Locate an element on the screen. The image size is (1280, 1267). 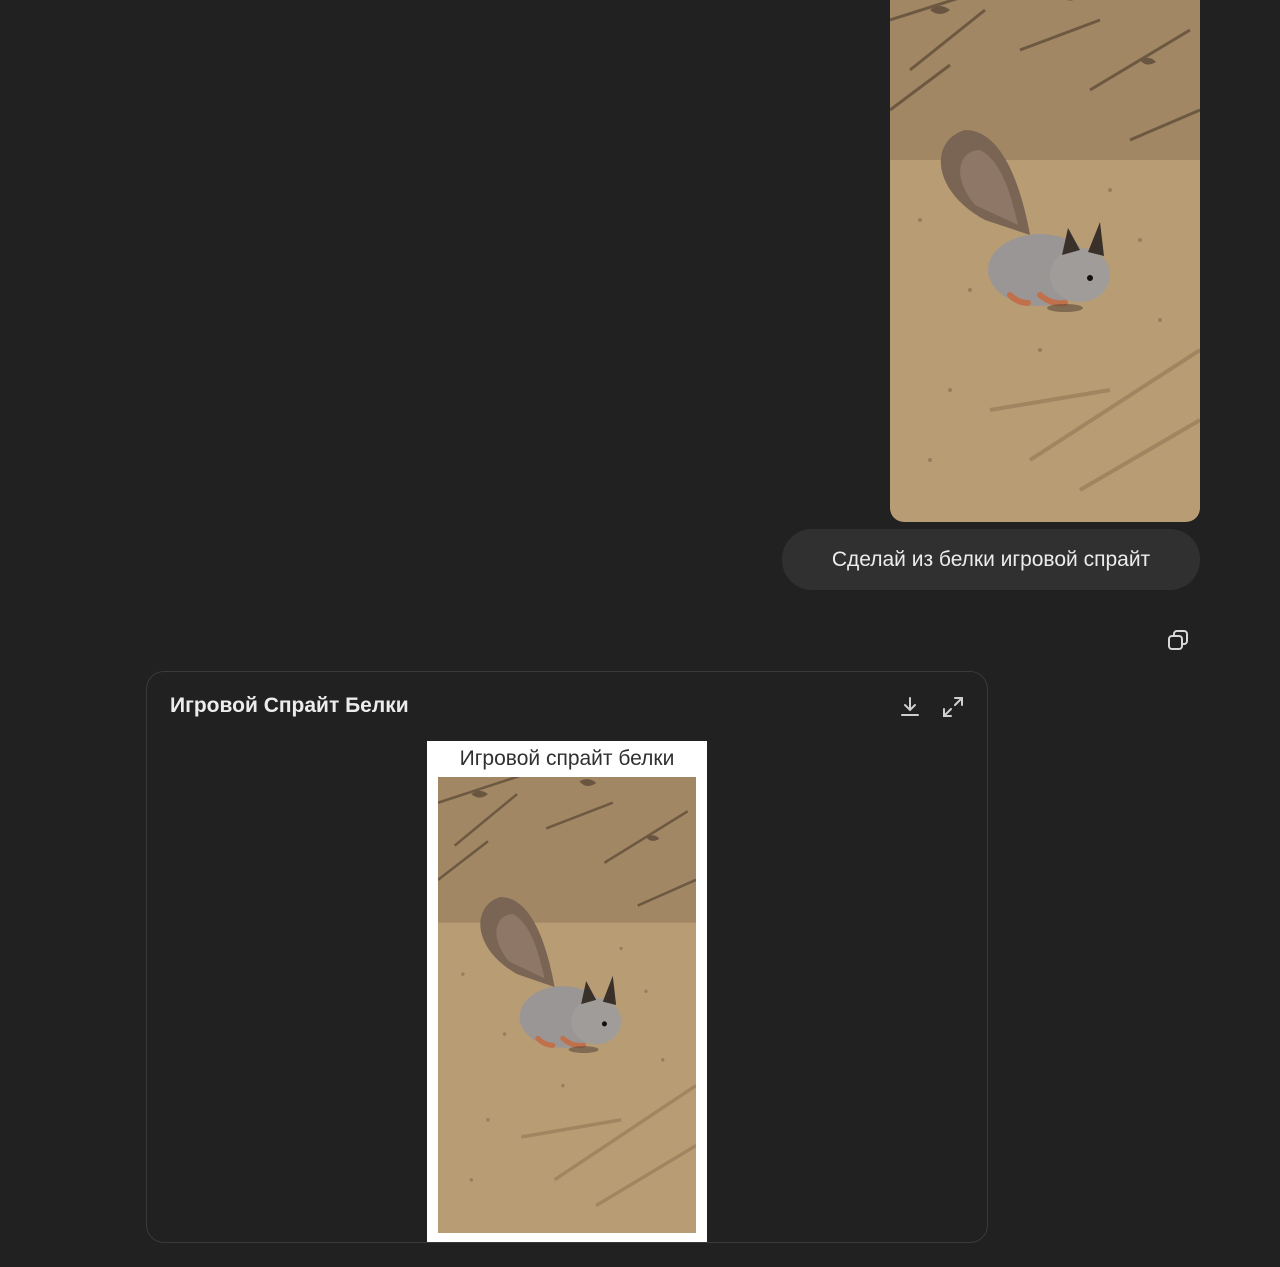
expand-icon is located at coordinates (953, 707).